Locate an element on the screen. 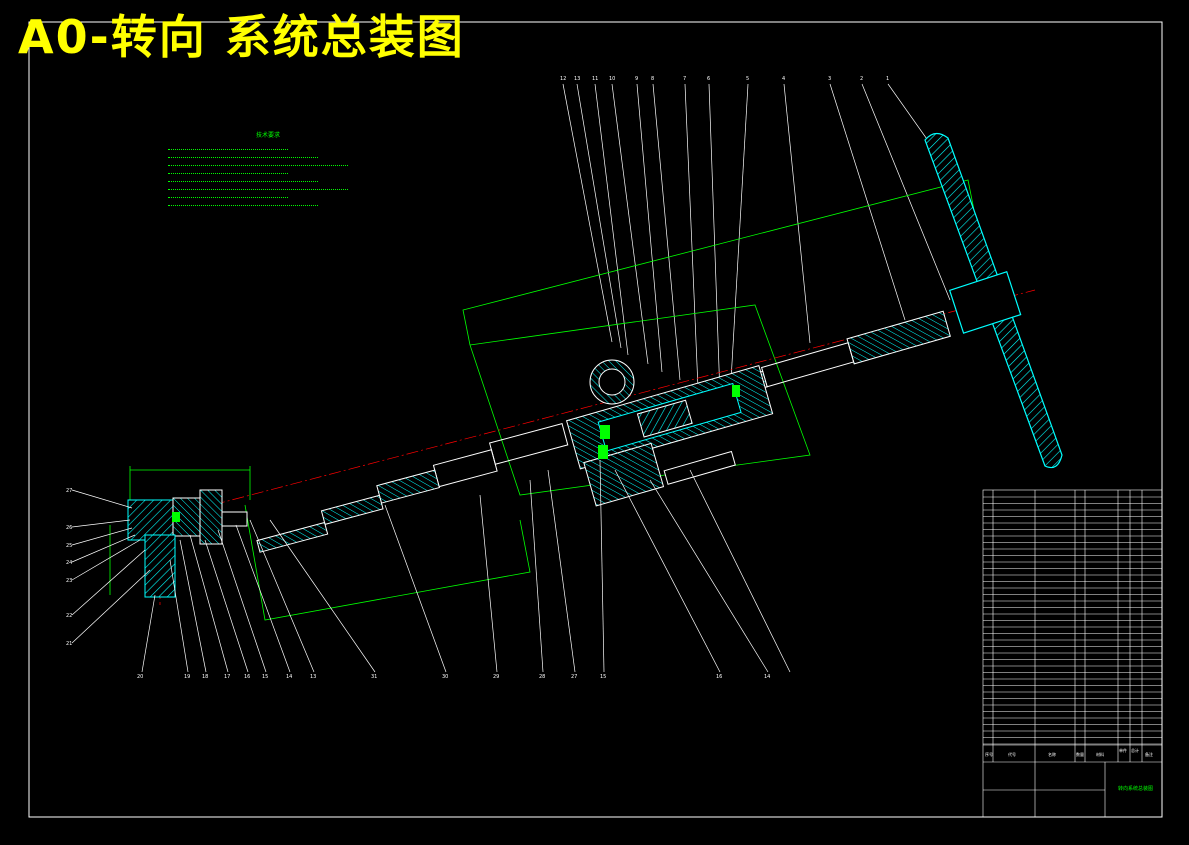 This screenshot has height=845, width=1189. balloon-21: 21 is located at coordinates (69, 644).